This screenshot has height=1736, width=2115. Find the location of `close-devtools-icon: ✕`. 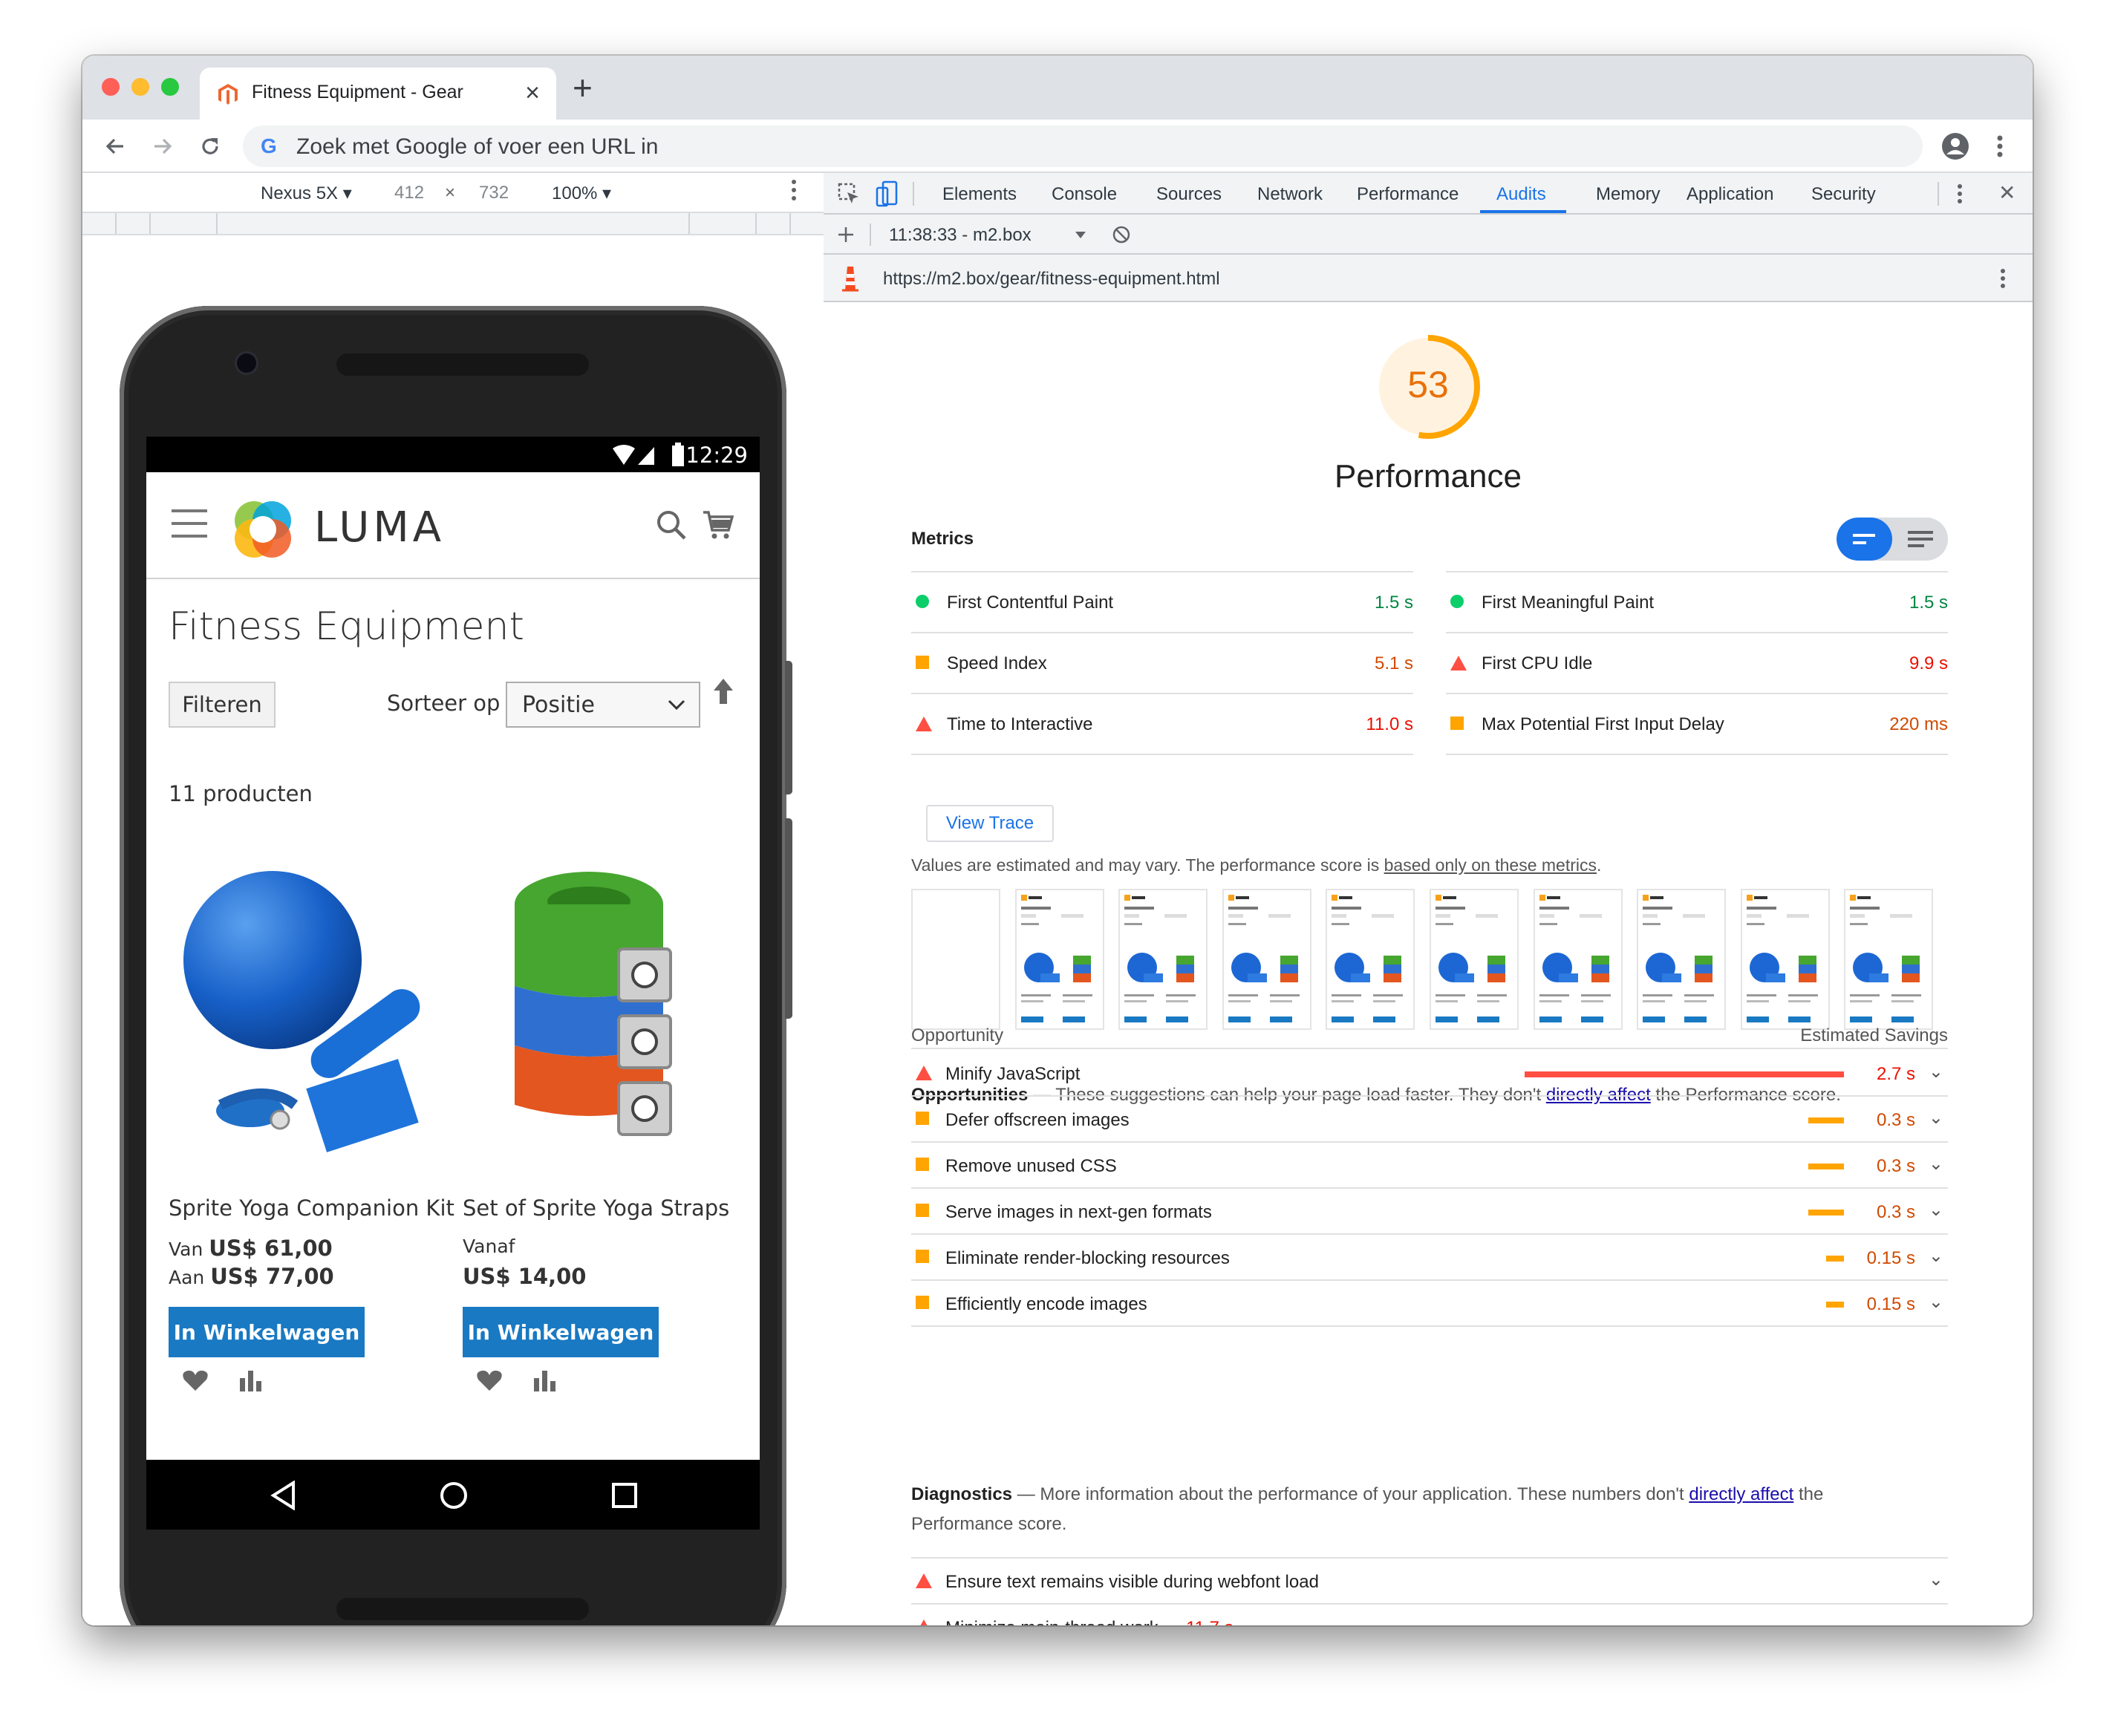

close-devtools-icon: ✕ is located at coordinates (2006, 192).